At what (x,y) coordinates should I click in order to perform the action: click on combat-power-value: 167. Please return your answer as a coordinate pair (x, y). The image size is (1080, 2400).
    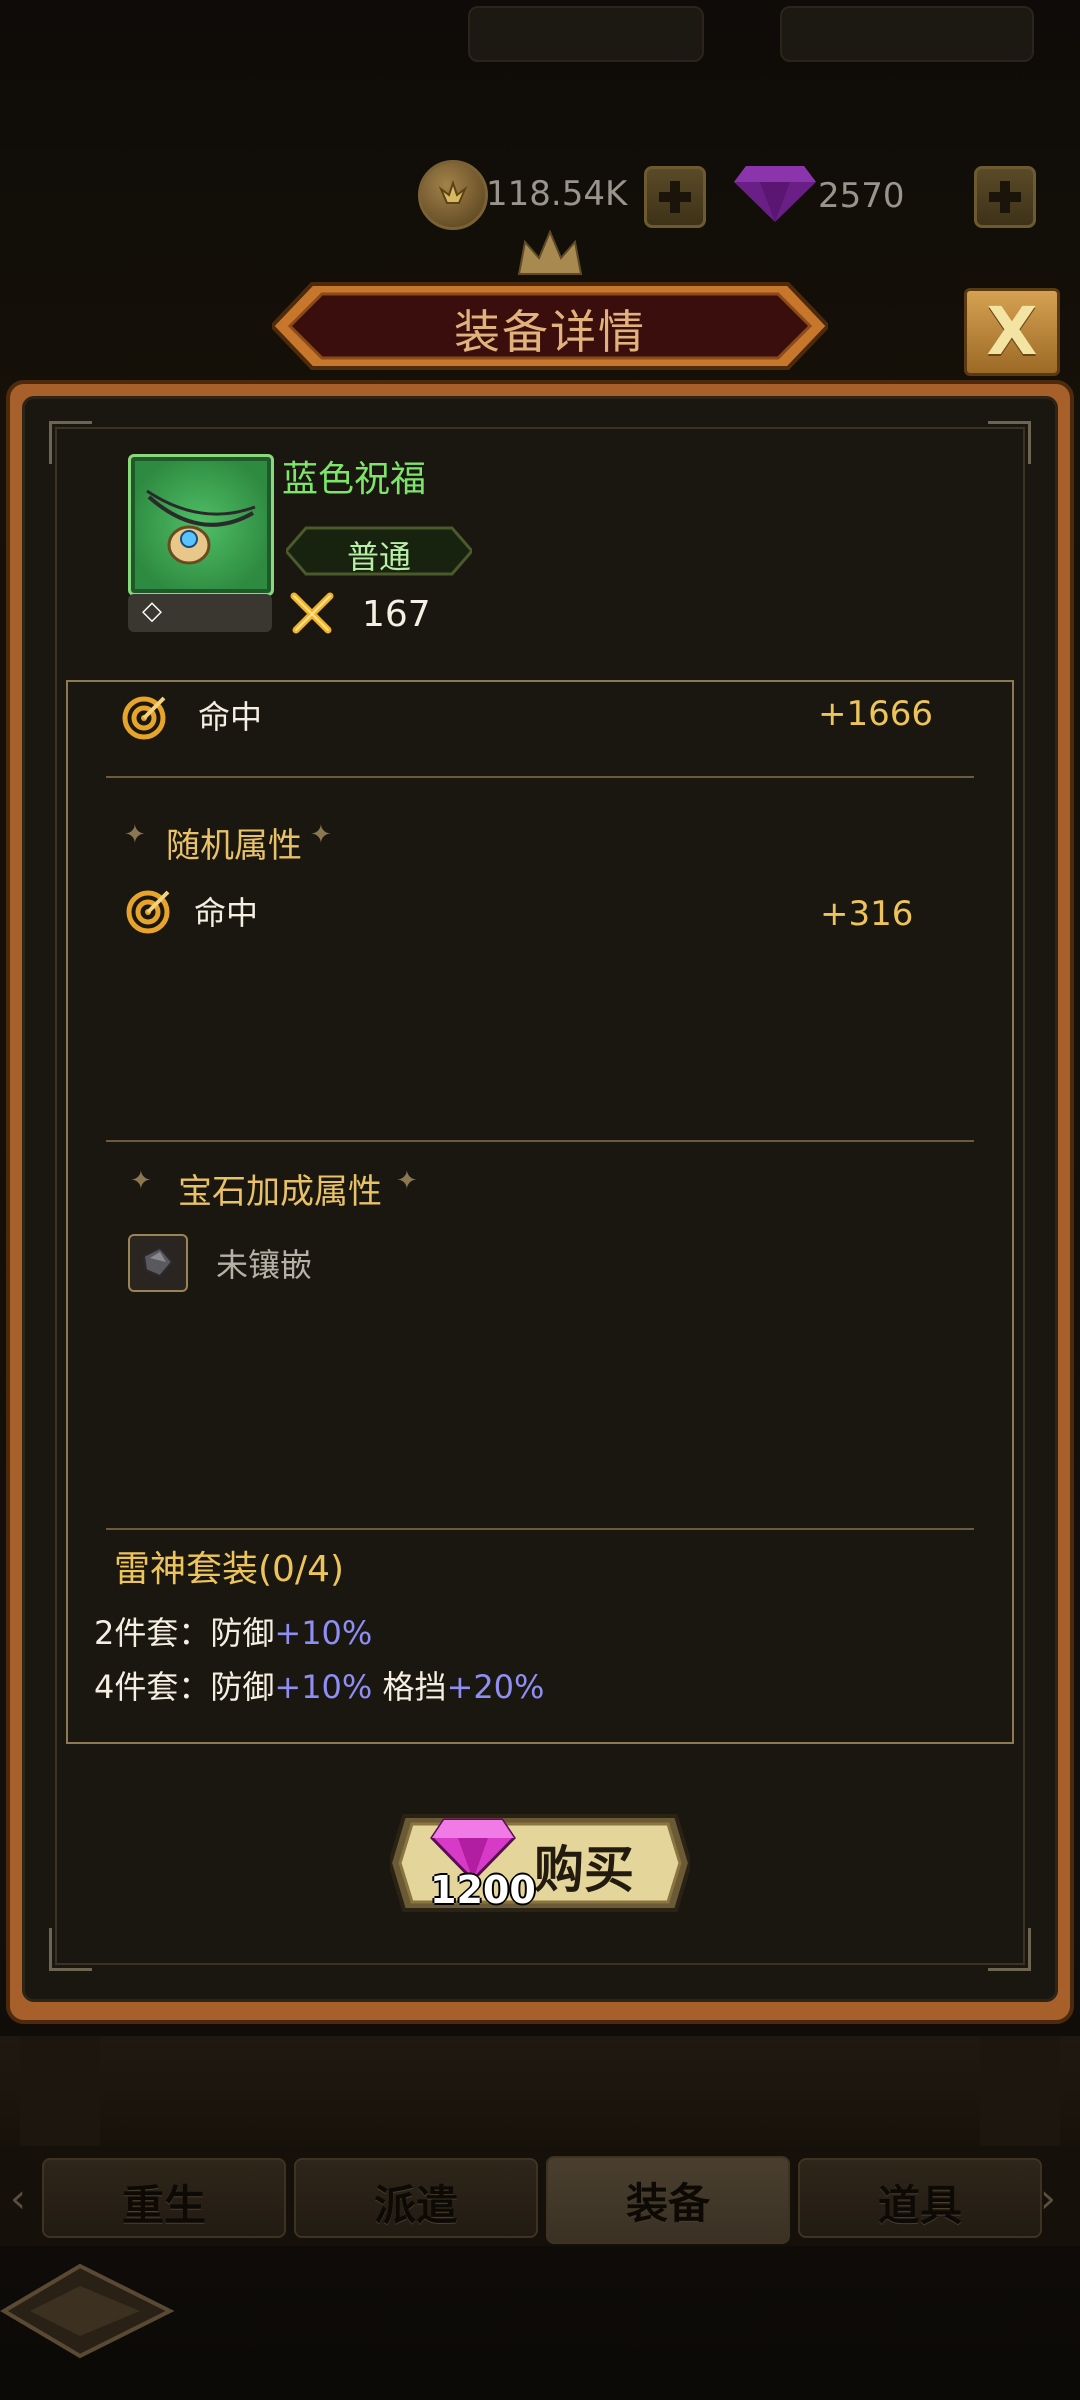
    Looking at the image, I should click on (396, 614).